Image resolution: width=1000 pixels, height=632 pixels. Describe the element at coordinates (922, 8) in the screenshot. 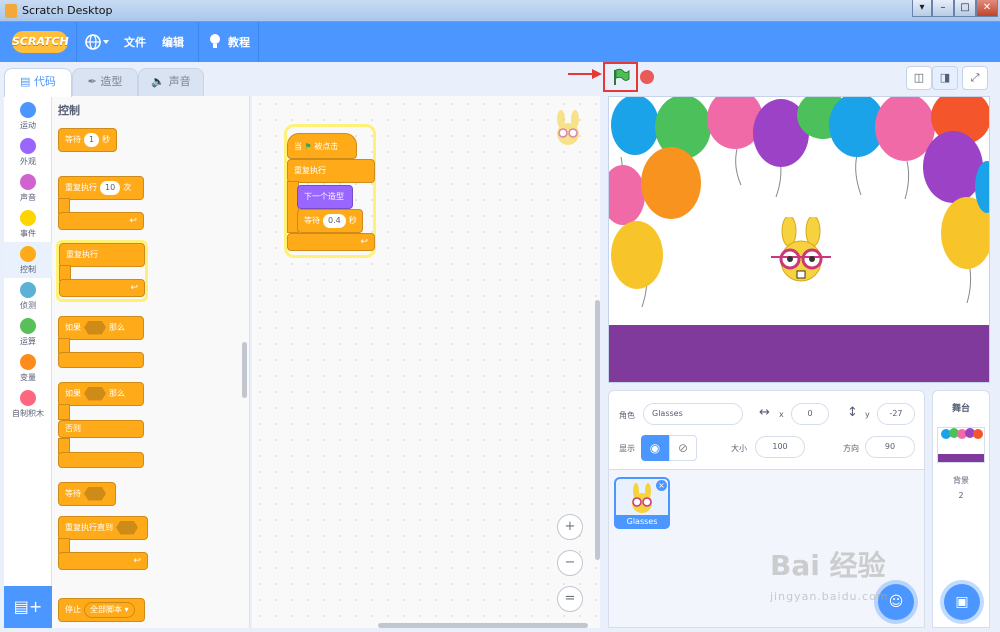

I see `window-menu-button: ▾` at that location.